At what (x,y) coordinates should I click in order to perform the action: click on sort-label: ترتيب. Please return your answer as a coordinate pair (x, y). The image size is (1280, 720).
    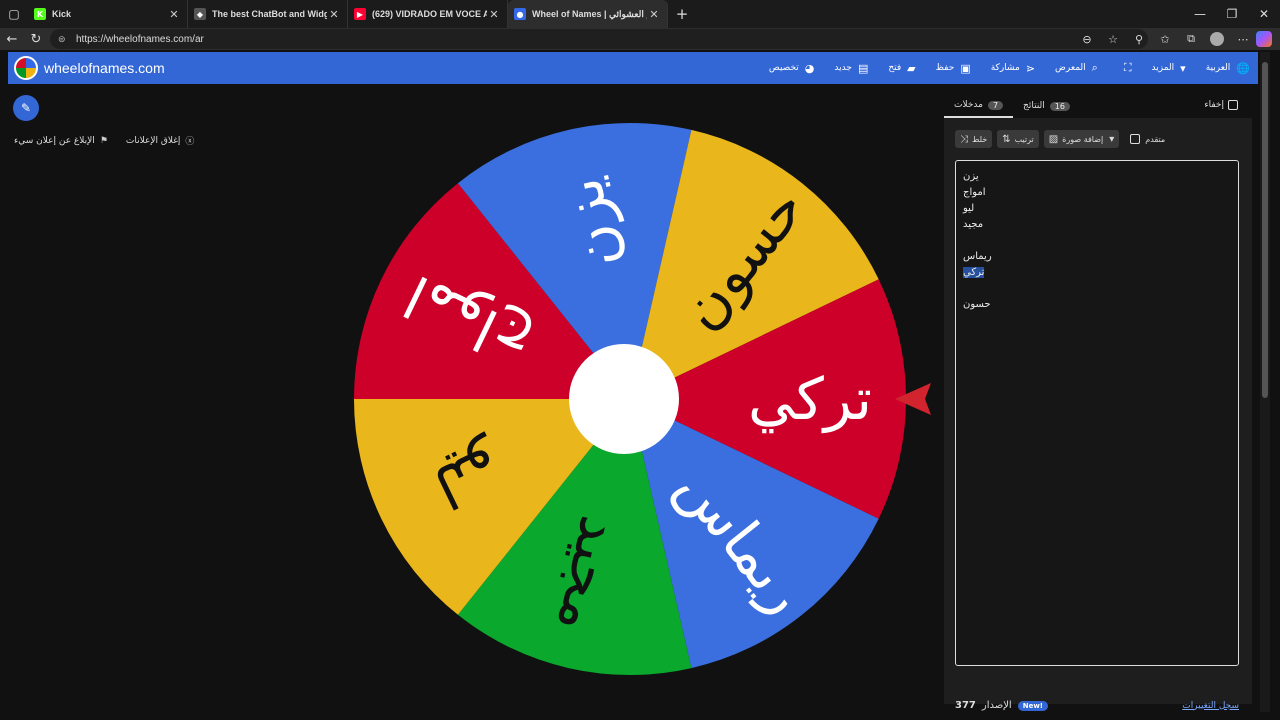
    Looking at the image, I should click on (1024, 139).